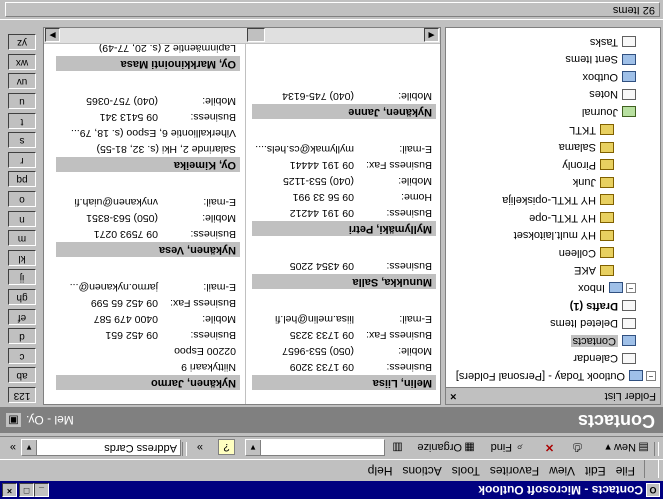 Image resolution: width=663 pixels, height=499 pixels. What do you see at coordinates (22, 140) in the screenshot?
I see `letter-tab: s` at bounding box center [22, 140].